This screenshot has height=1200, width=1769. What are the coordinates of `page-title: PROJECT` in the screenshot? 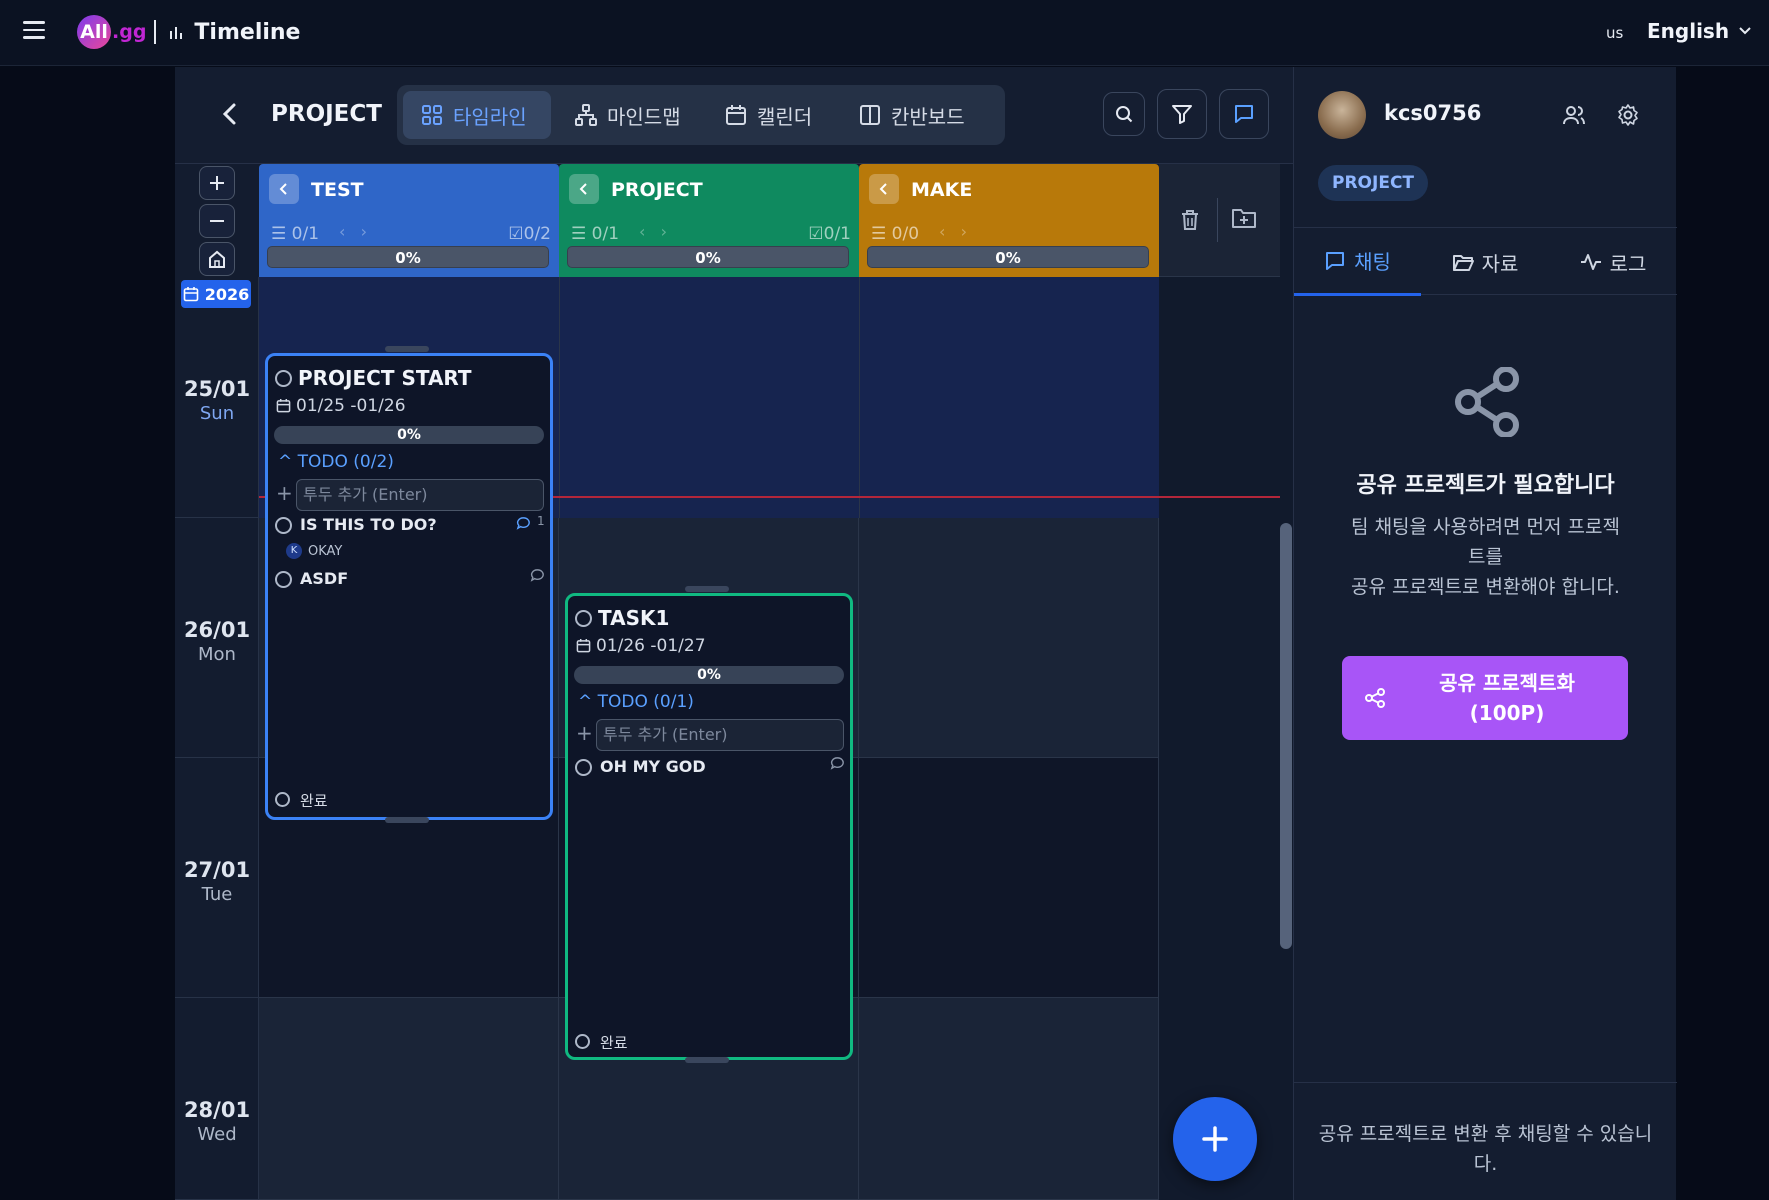 It's located at (326, 114).